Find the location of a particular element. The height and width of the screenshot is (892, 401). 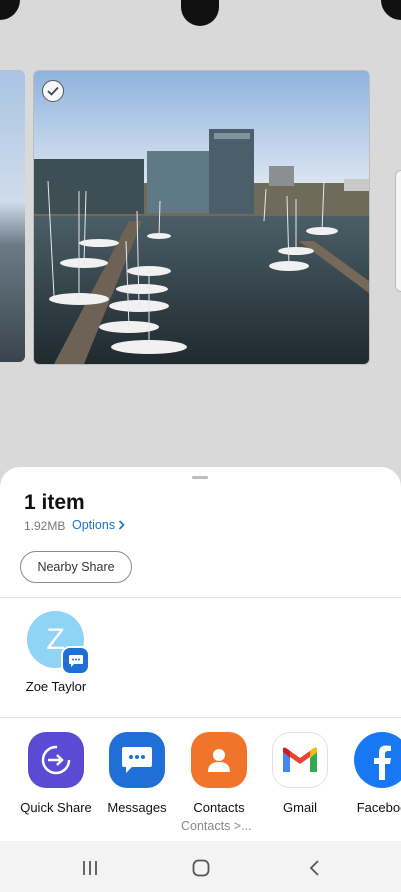

app-label: Messages is located at coordinates (137, 807).